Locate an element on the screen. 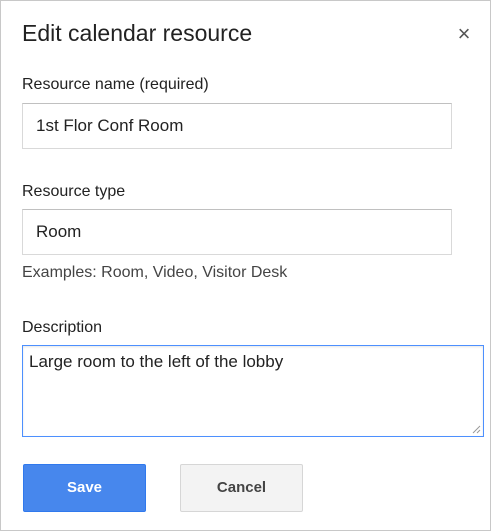  save-button: Save is located at coordinates (84, 488).